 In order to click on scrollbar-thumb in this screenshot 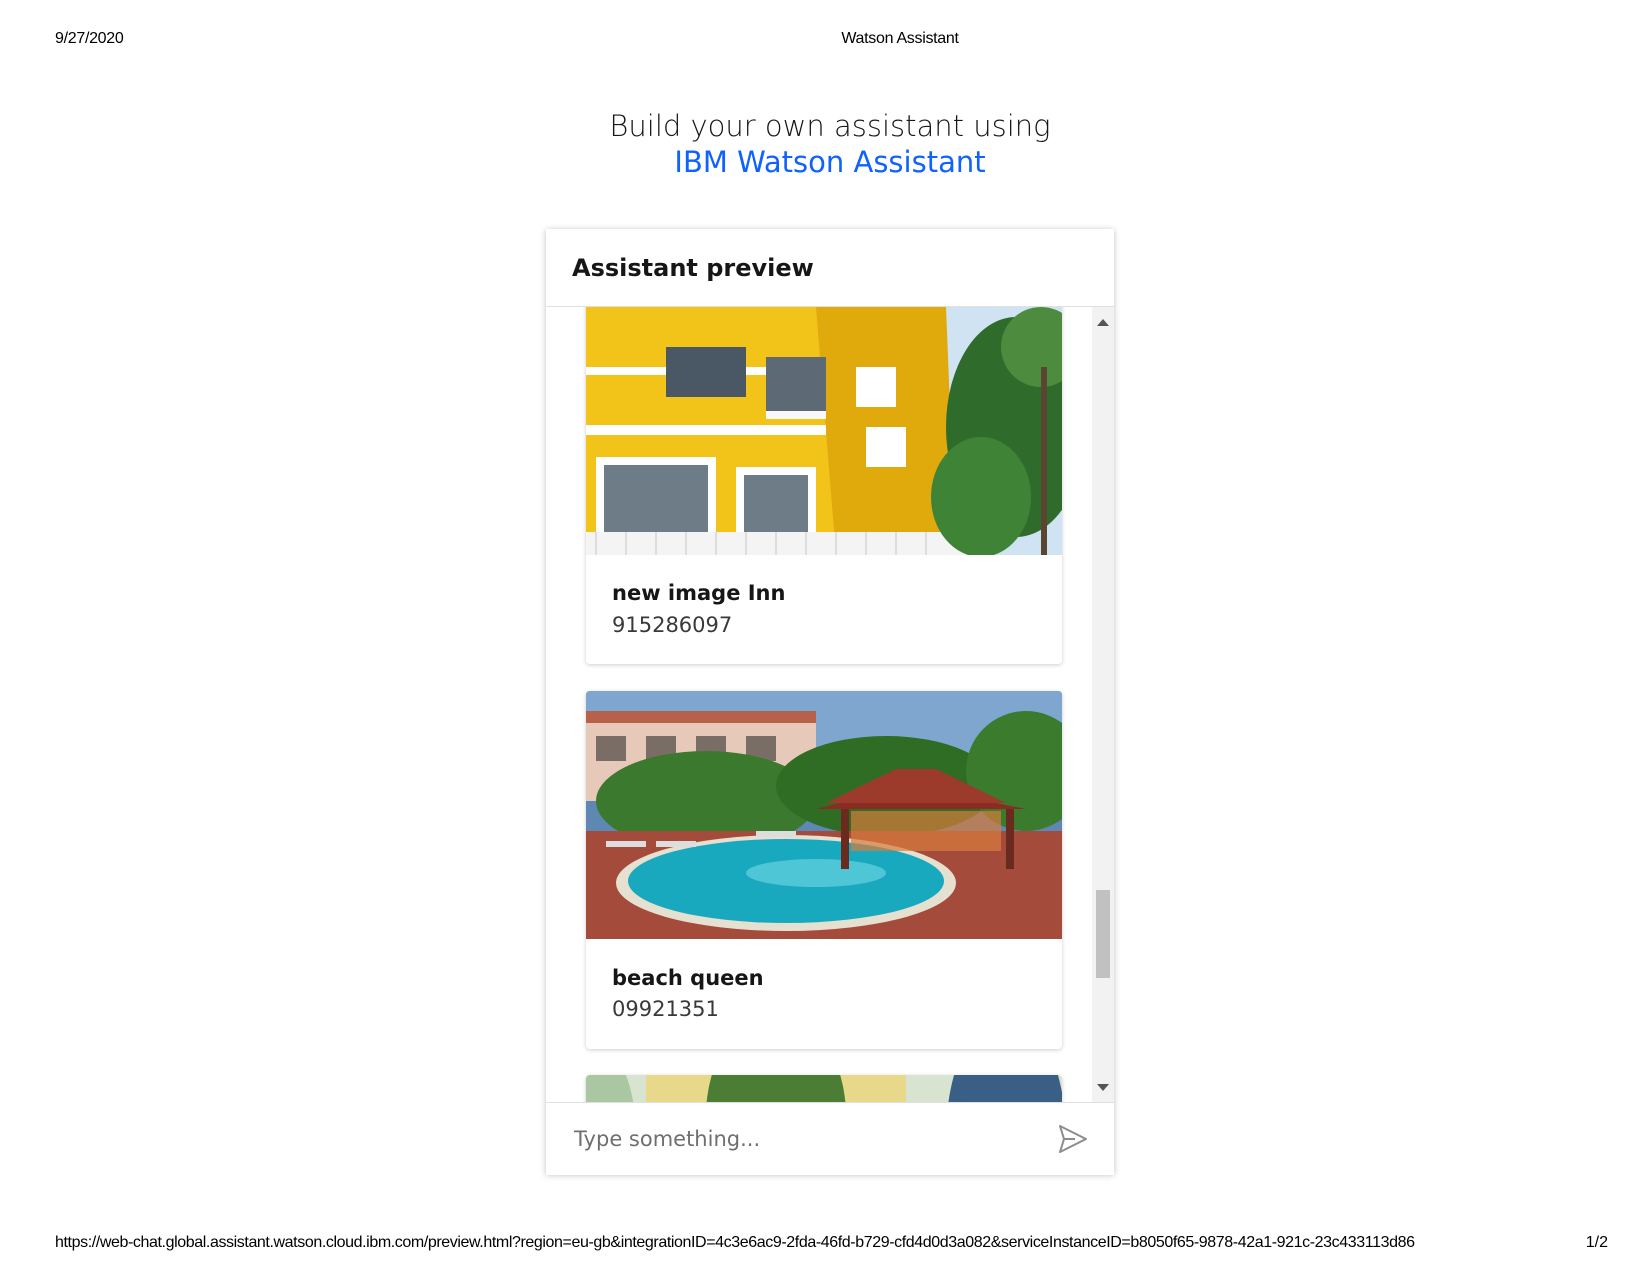, I will do `click(1103, 934)`.